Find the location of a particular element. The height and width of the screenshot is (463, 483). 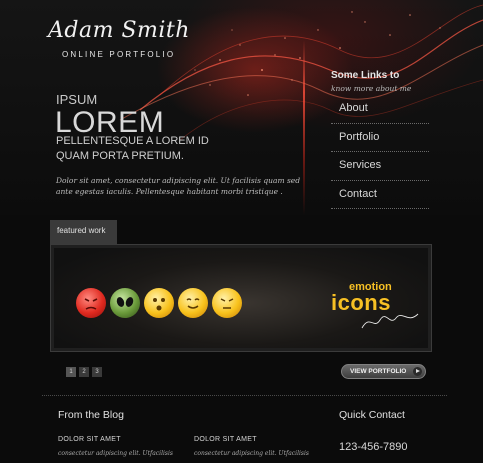

pager-button-1: 1 is located at coordinates (71, 372).